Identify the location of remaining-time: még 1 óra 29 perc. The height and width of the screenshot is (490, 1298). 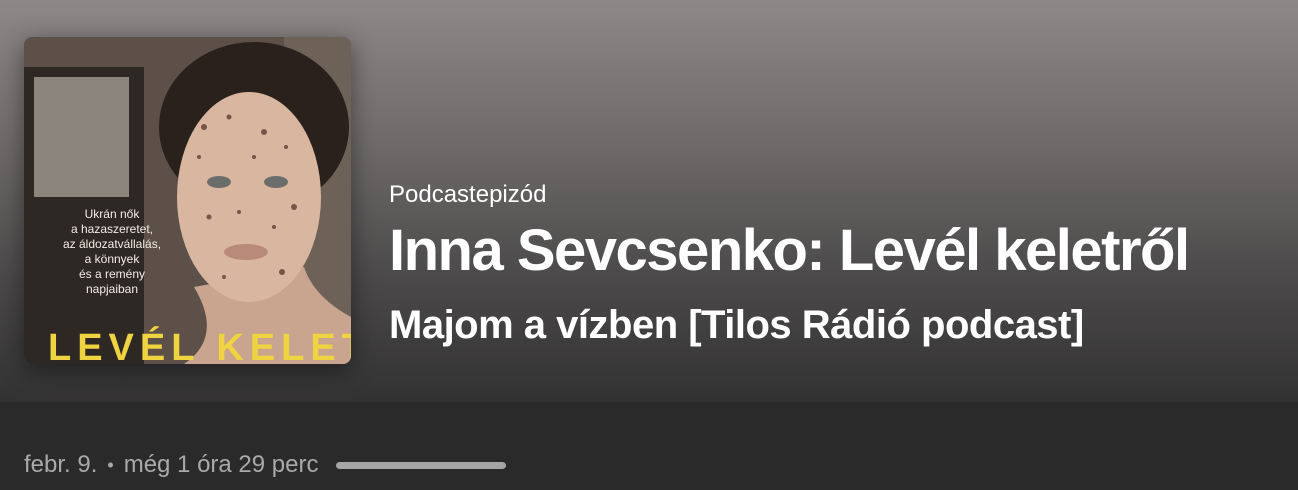
(221, 464).